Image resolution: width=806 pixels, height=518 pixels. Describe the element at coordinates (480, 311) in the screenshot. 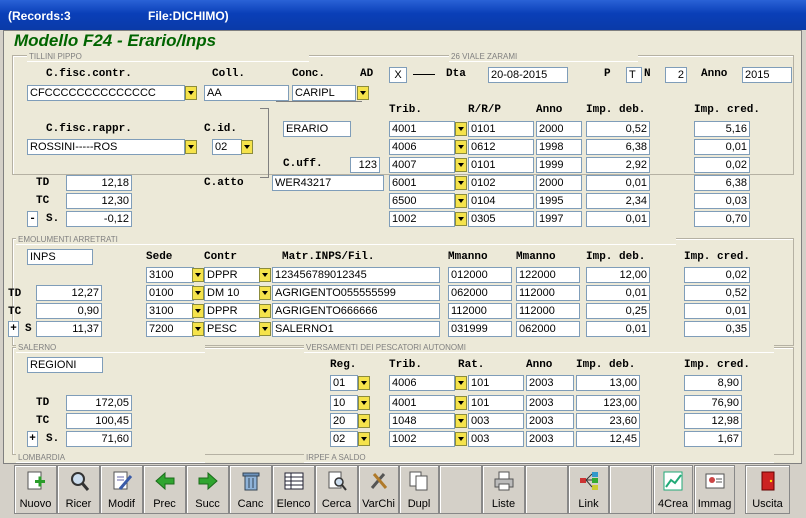

I see `inps-mm1-field: 112000` at that location.